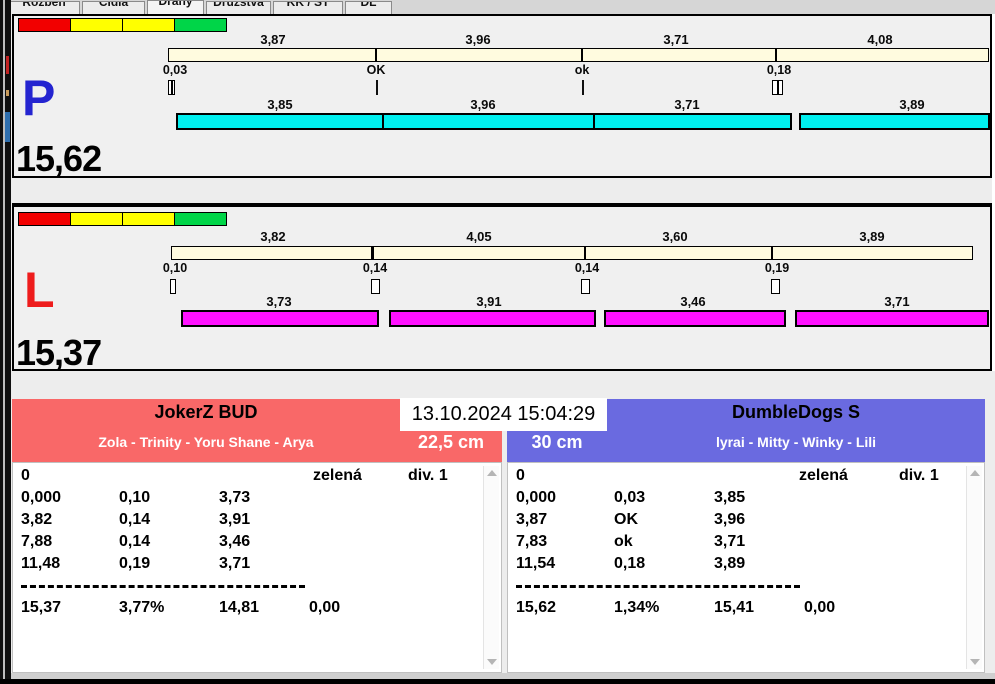 This screenshot has height=684, width=995. I want to click on tab-drahy-active: Dráhy, so click(175, 7).